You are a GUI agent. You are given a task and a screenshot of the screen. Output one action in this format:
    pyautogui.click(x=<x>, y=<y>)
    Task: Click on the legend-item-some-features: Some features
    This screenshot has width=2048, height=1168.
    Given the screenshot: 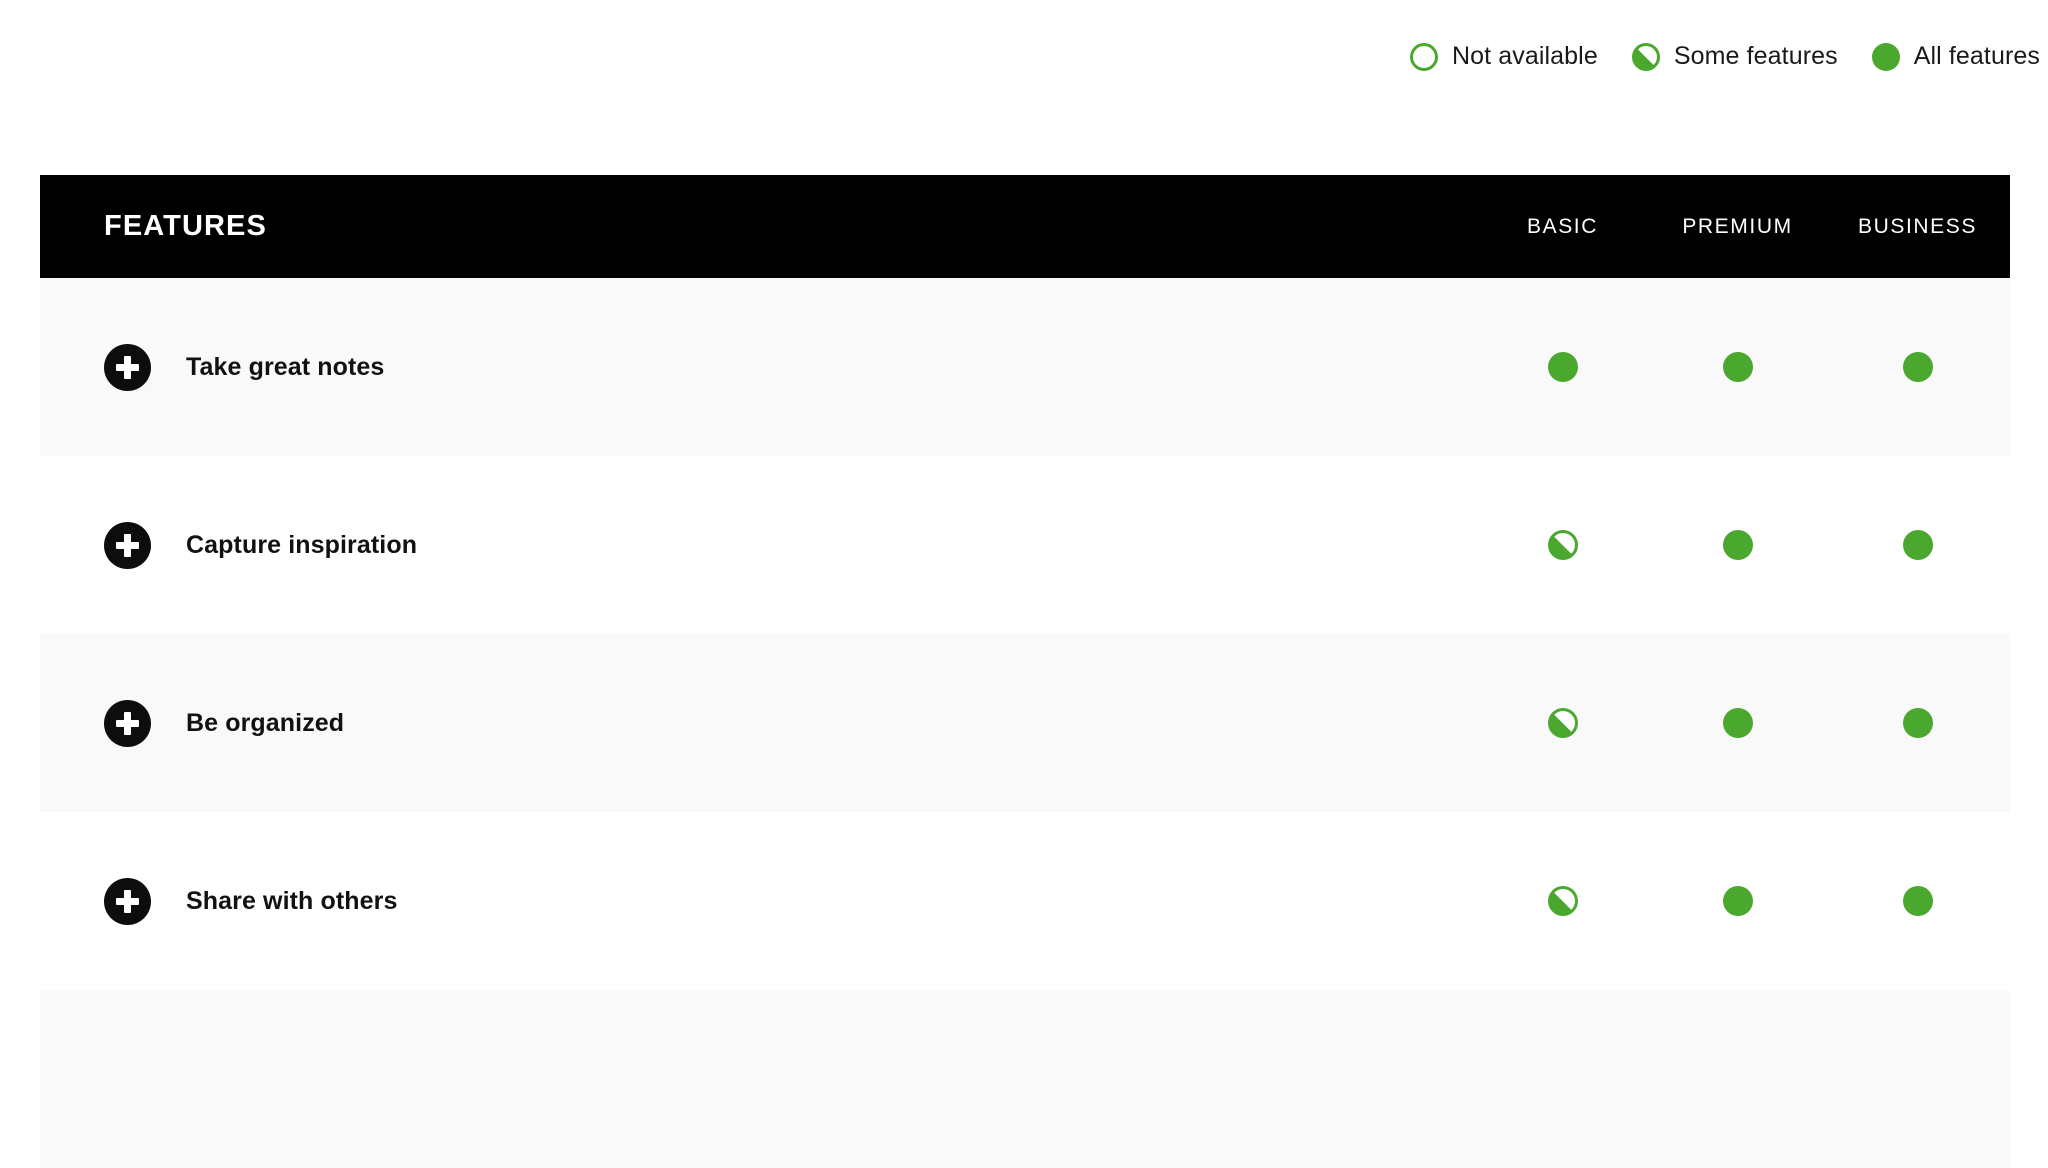 What is the action you would take?
    pyautogui.click(x=1734, y=56)
    